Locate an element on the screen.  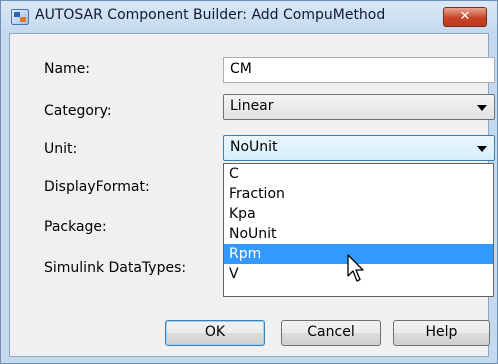
app-icon is located at coordinates (20, 17).